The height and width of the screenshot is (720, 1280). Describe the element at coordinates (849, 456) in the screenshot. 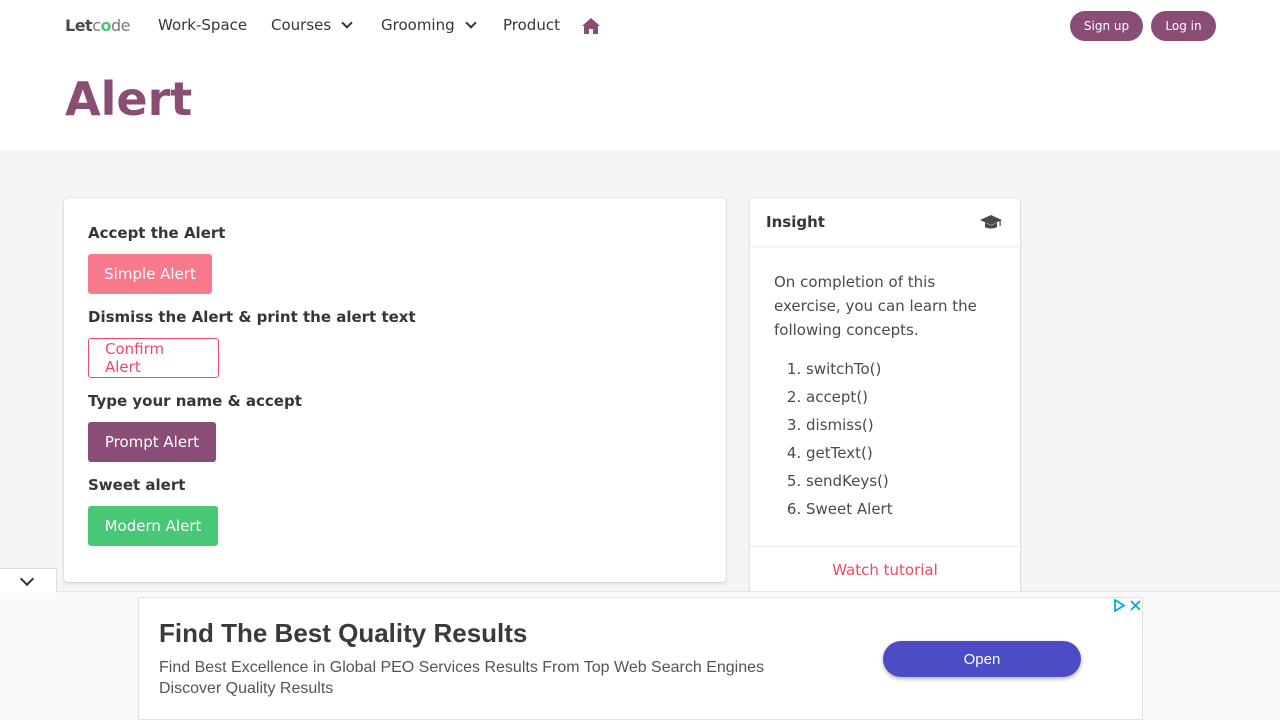

I see `concept-item: getText()` at that location.